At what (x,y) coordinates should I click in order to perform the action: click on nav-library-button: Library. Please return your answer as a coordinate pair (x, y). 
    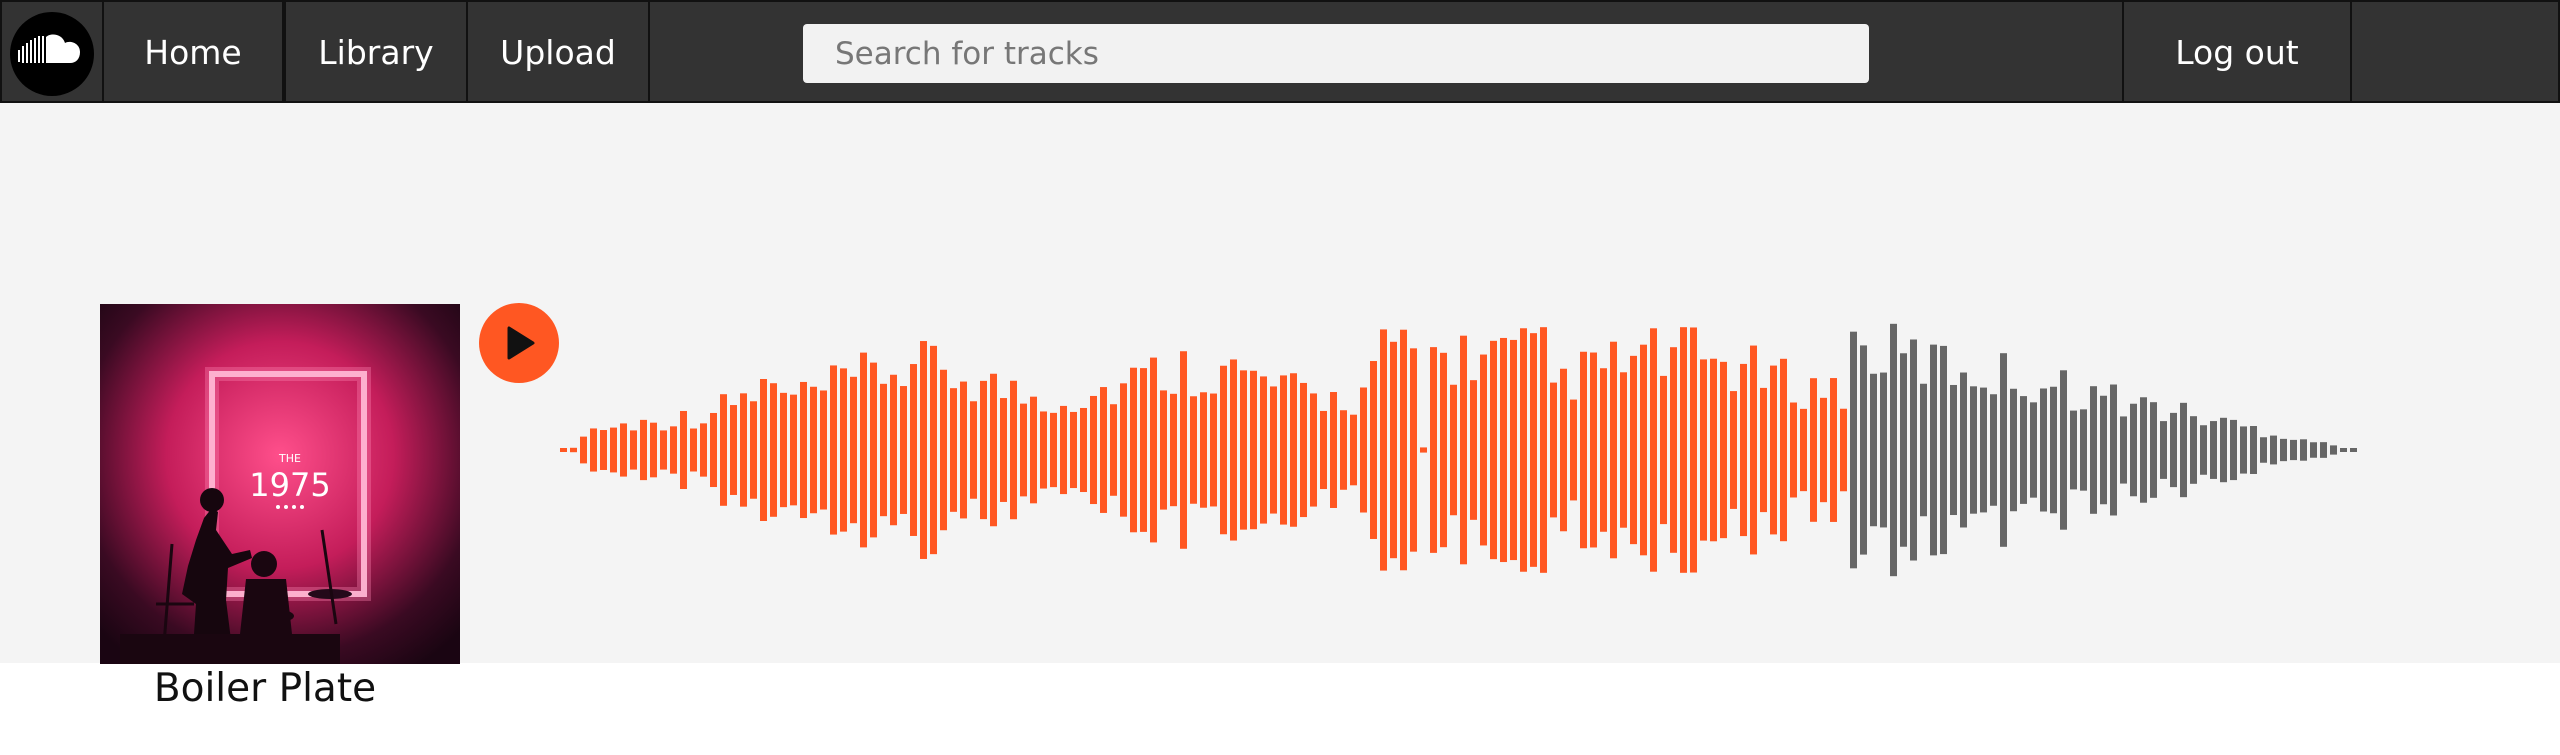
    Looking at the image, I should click on (376, 52).